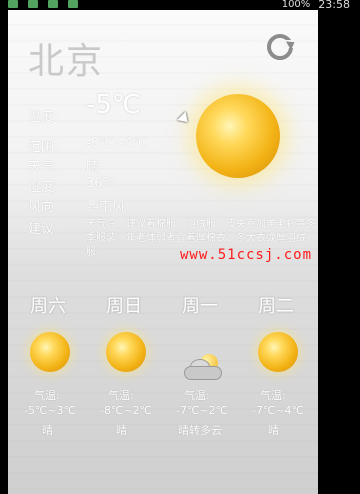  Describe the element at coordinates (200, 306) in the screenshot. I see `forecast-day: 周一` at that location.